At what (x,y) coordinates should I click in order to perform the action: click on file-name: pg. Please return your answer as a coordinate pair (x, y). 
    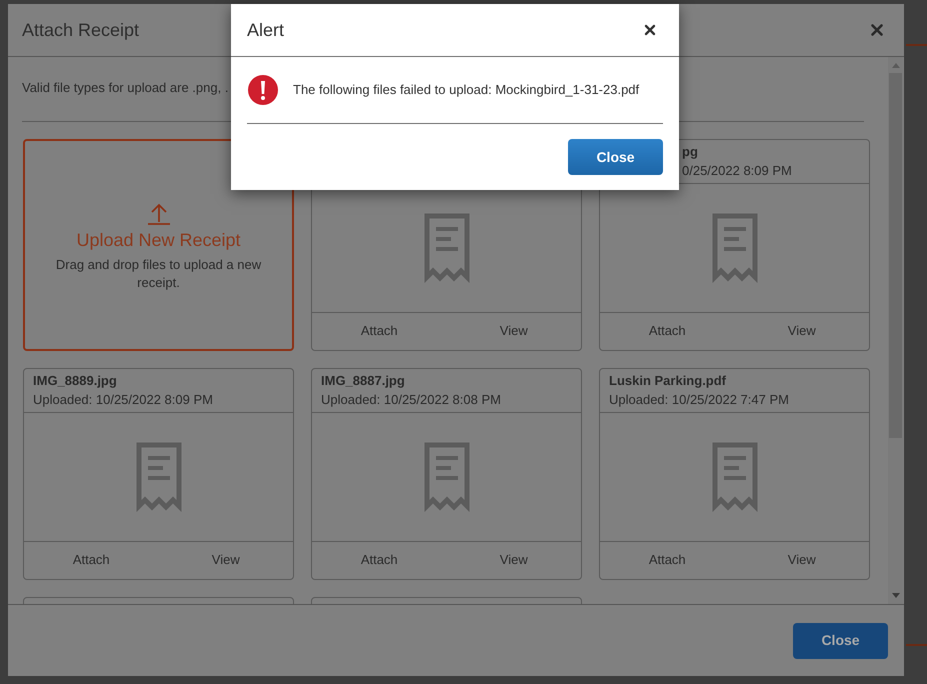
    Looking at the image, I should click on (690, 152).